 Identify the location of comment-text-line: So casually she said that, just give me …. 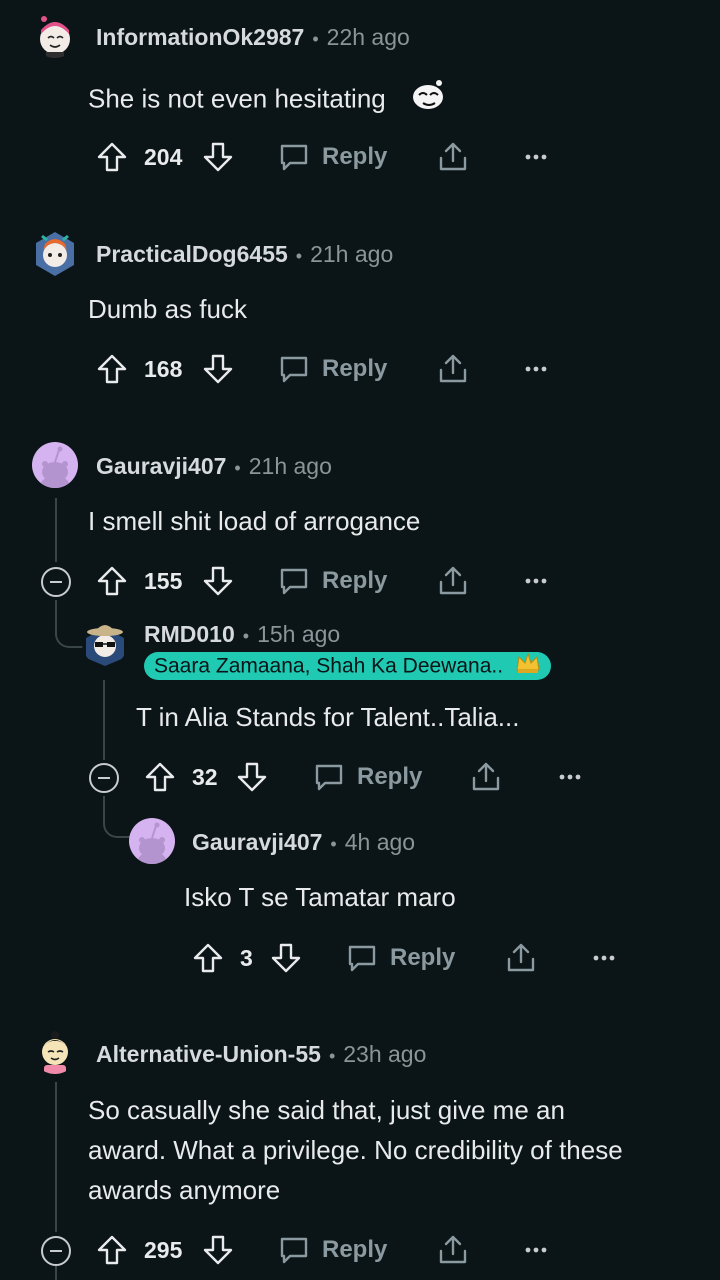
(326, 1110).